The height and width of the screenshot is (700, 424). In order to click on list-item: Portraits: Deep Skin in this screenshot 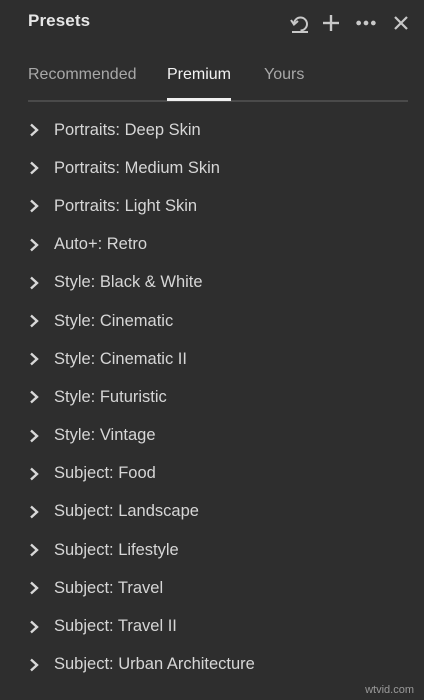, I will do `click(212, 130)`.